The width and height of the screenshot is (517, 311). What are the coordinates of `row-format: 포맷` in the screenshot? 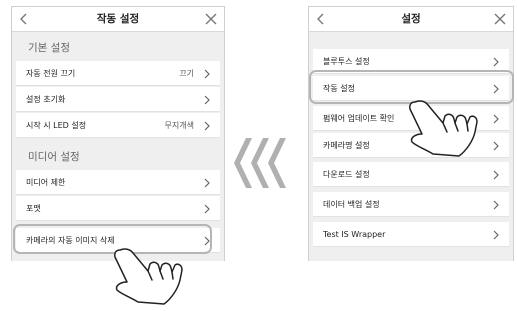 It's located at (118, 208).